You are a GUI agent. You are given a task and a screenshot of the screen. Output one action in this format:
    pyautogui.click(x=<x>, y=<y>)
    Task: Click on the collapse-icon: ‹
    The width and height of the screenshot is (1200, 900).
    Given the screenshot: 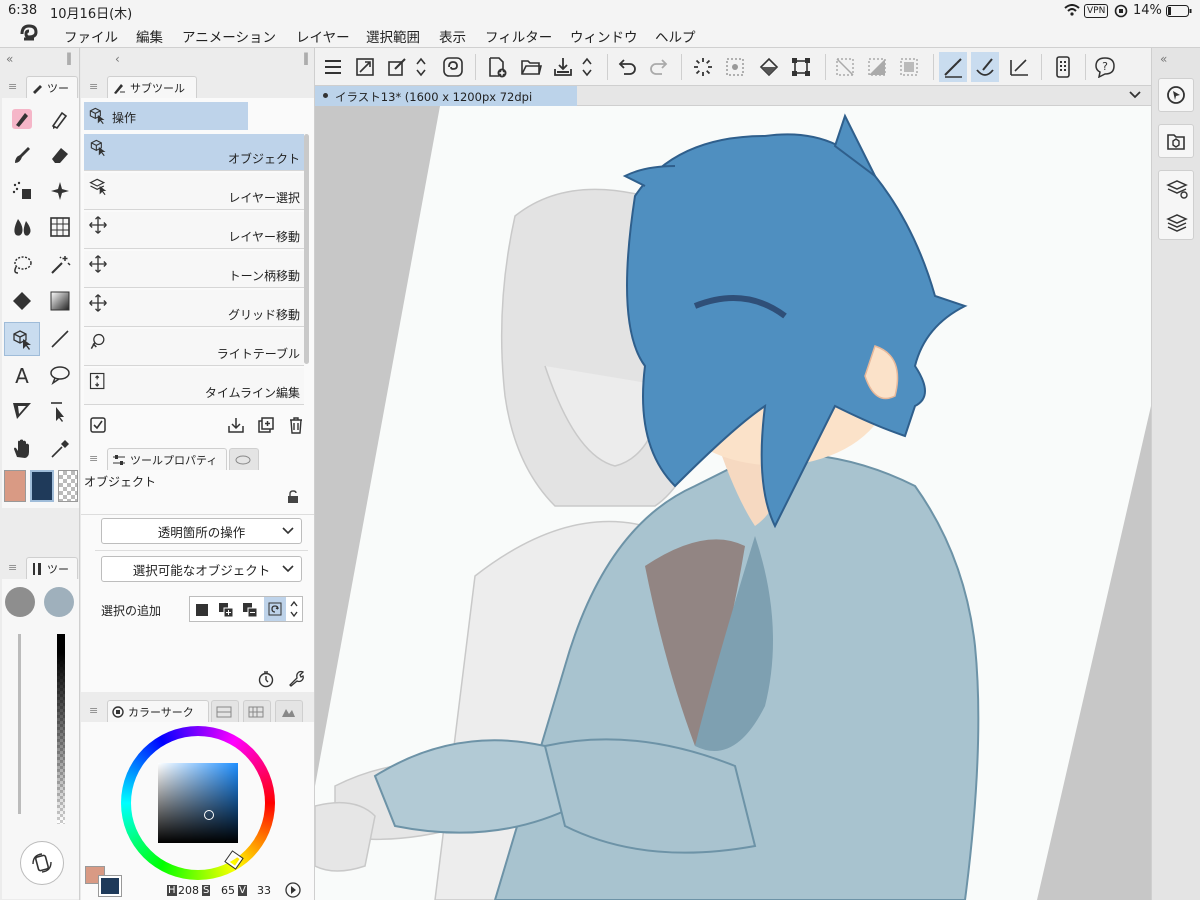 What is the action you would take?
    pyautogui.click(x=117, y=59)
    